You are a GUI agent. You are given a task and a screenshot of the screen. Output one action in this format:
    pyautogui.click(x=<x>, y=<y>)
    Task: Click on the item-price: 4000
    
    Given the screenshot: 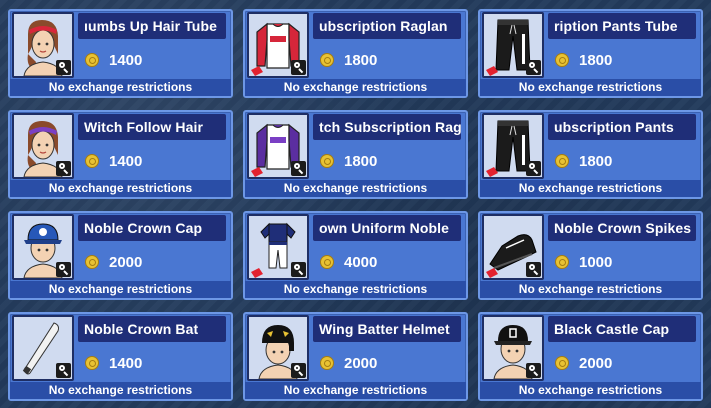 What is the action you would take?
    pyautogui.click(x=361, y=262)
    